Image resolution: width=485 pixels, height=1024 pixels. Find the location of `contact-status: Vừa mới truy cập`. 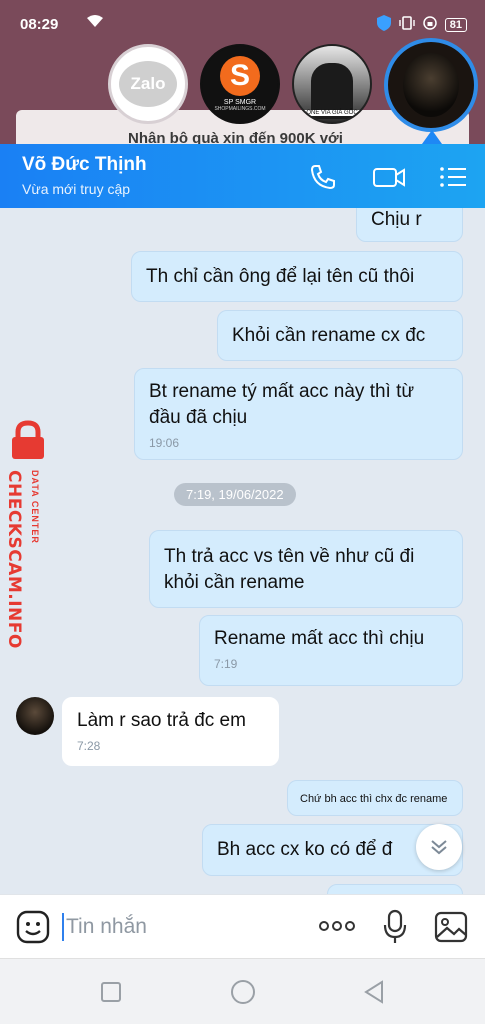

contact-status: Vừa mới truy cập is located at coordinates (76, 189).